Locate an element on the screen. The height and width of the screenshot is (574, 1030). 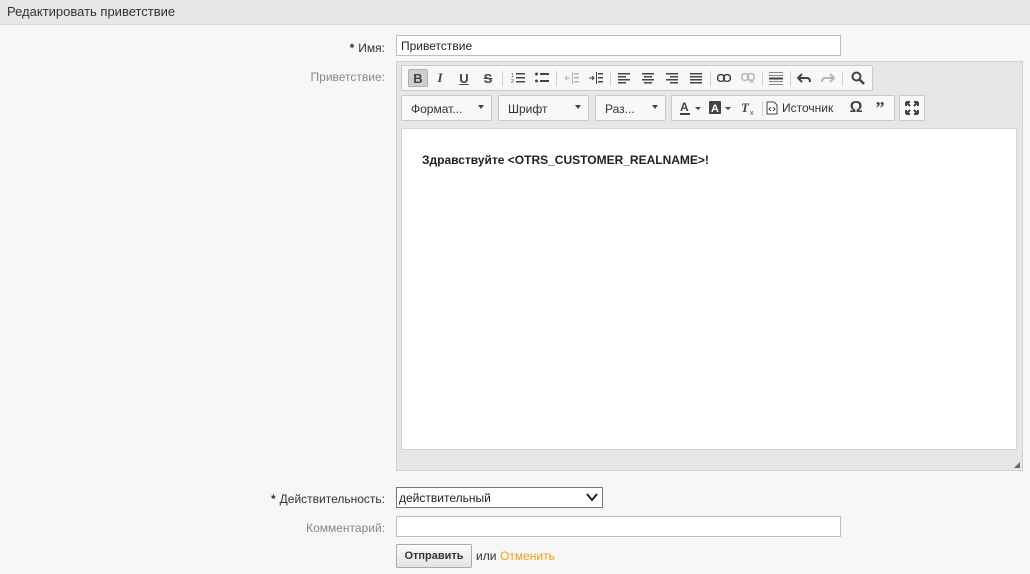
page-header: Редактировать приветствие is located at coordinates (515, 12).